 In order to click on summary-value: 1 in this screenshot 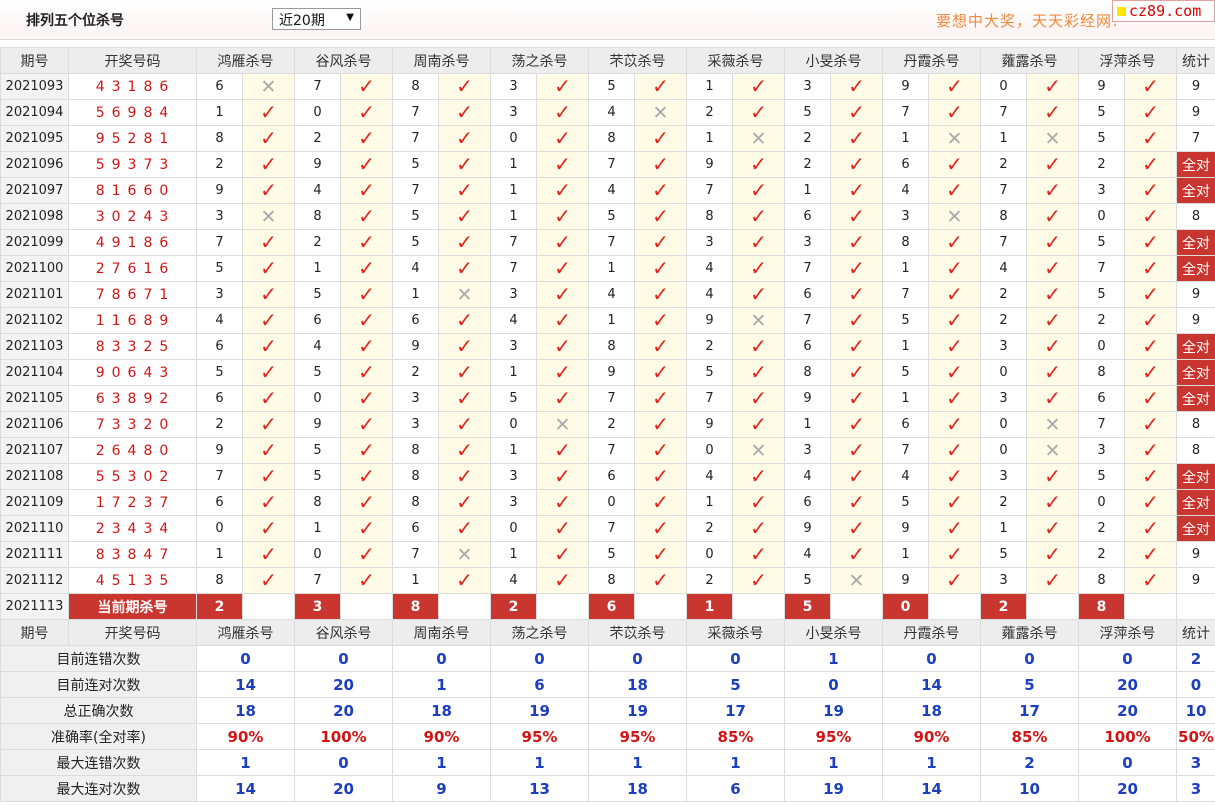, I will do `click(735, 762)`.